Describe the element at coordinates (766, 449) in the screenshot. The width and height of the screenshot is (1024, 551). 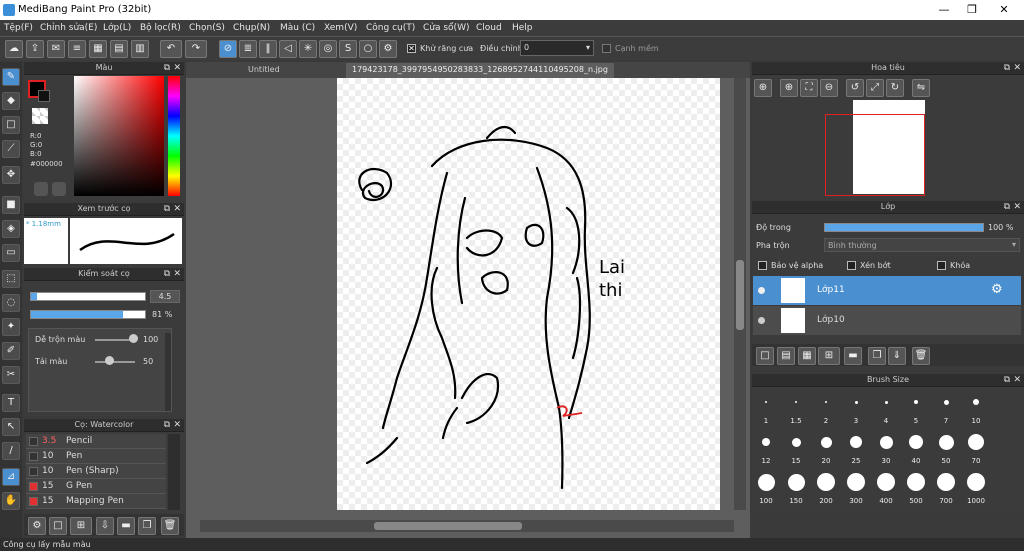
I see `brush-size-option: 12` at that location.